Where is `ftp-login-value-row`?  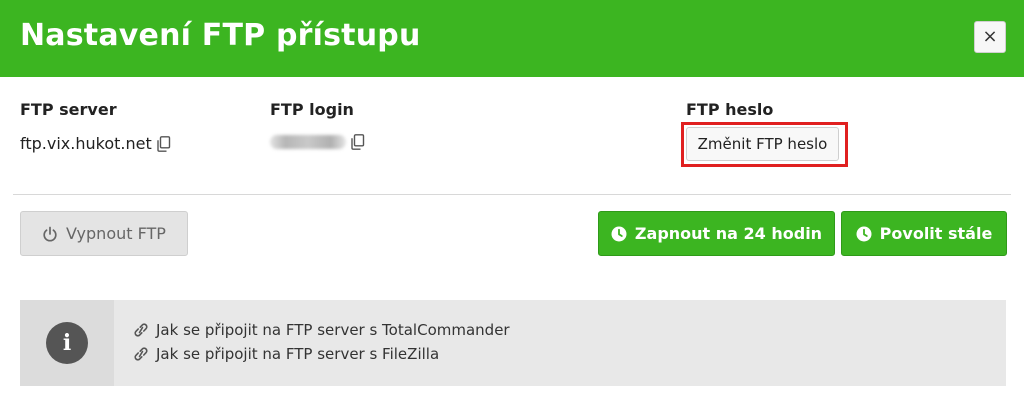 ftp-login-value-row is located at coordinates (317, 142).